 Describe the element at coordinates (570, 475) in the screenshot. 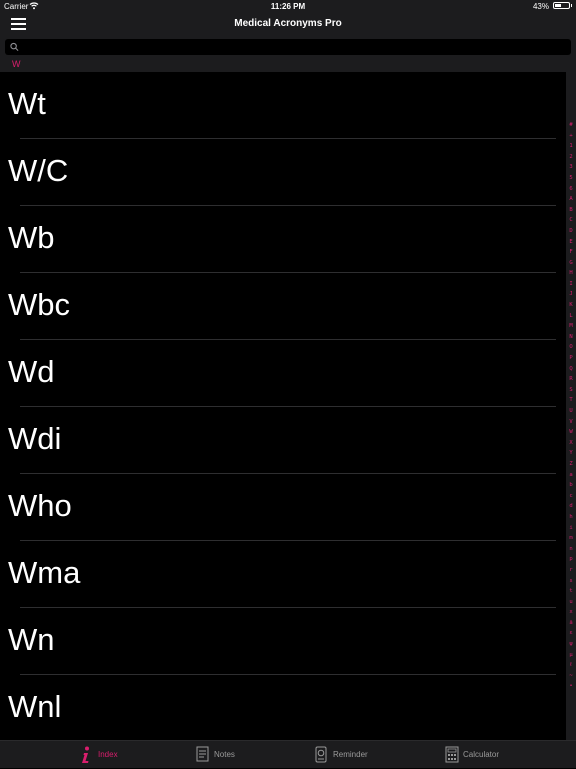

I see `index-letter: a` at that location.